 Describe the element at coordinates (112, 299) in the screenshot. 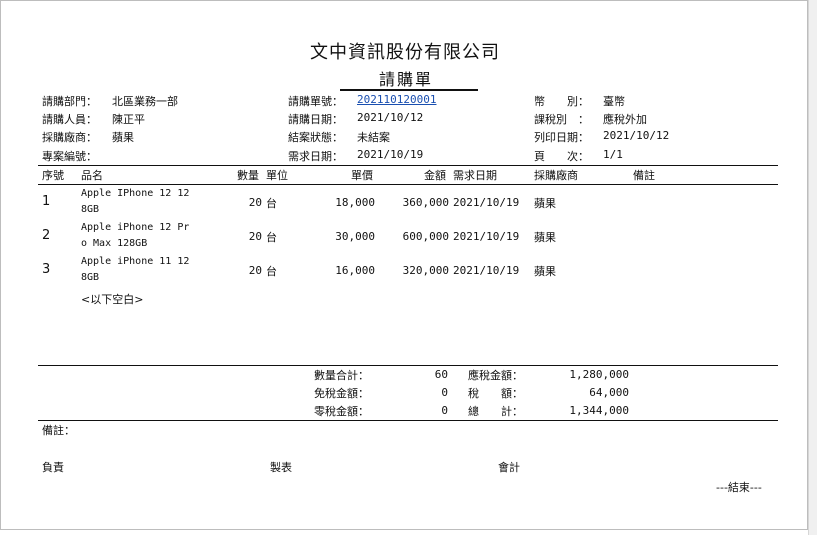

I see `blank-below-note: <以下空白>` at that location.